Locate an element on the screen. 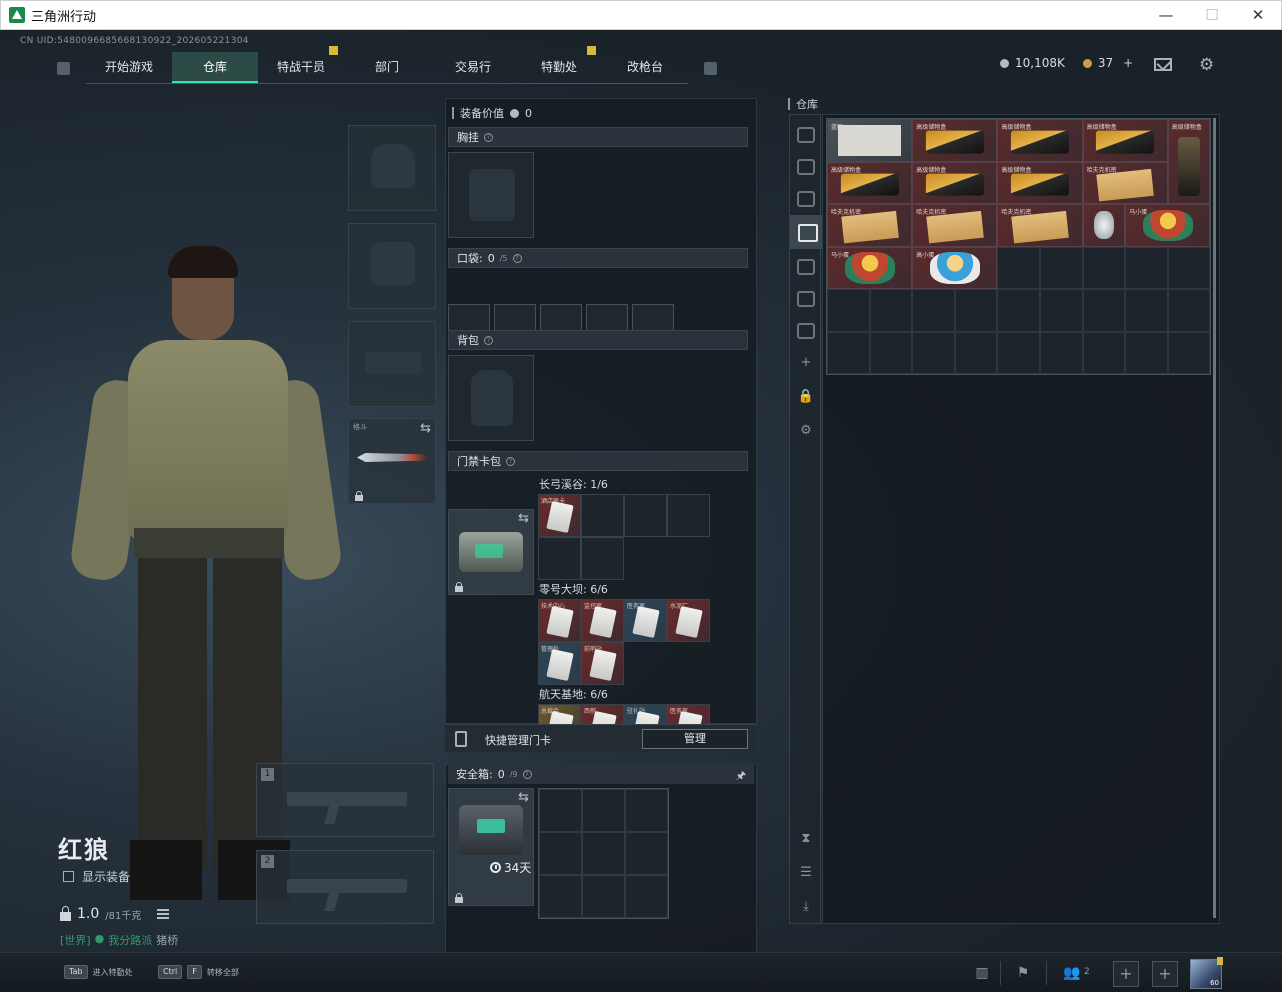 The height and width of the screenshot is (992, 1282). minimize-button: — is located at coordinates (1166, 15).